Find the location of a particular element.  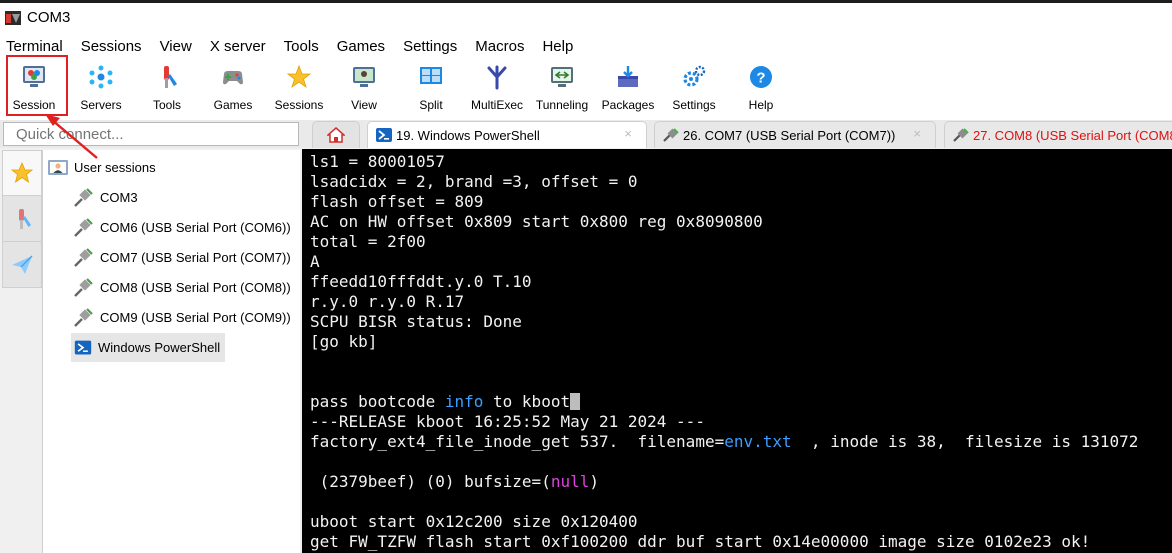

packages-button: Packages is located at coordinates (628, 89).